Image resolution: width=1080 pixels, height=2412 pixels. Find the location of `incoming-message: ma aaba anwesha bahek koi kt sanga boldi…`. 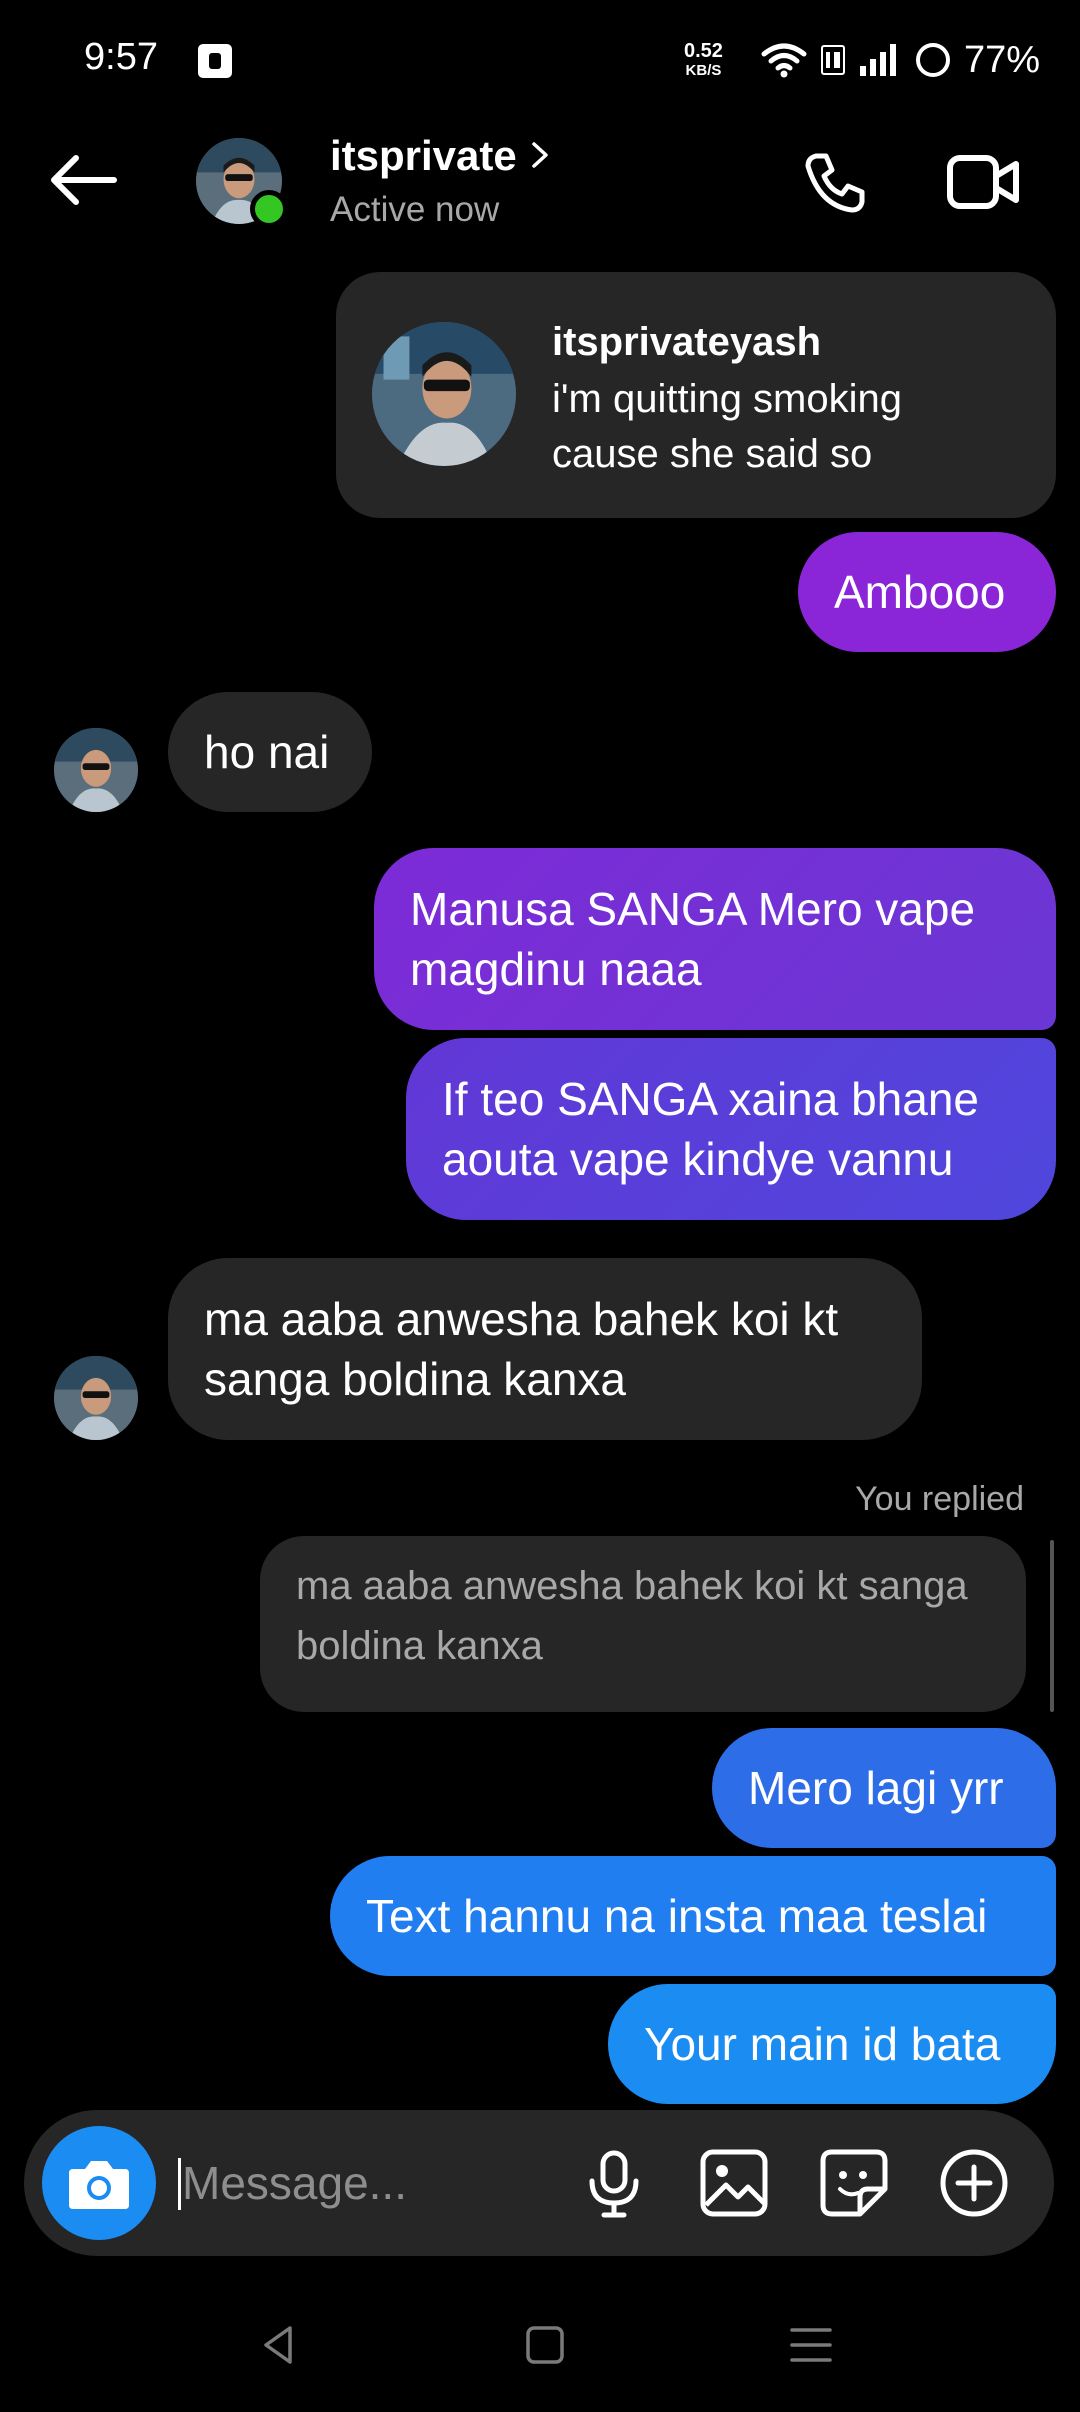

incoming-message: ma aaba anwesha bahek koi kt sanga boldi… is located at coordinates (545, 1349).